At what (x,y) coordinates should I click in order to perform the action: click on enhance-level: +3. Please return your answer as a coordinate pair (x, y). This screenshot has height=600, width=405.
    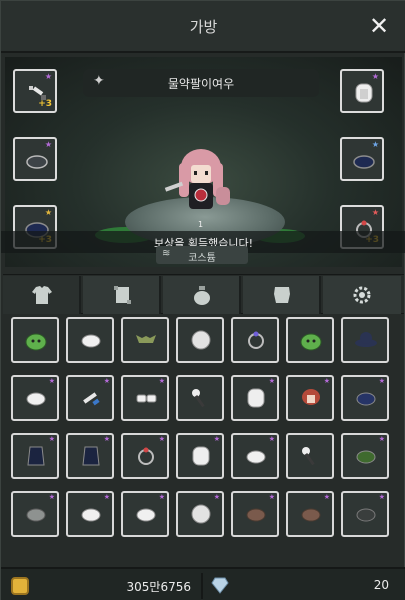
    Looking at the image, I should click on (45, 104).